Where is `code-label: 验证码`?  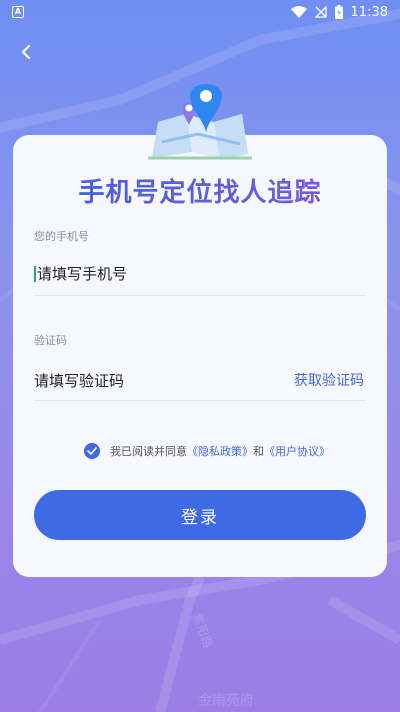 code-label: 验证码 is located at coordinates (50, 340).